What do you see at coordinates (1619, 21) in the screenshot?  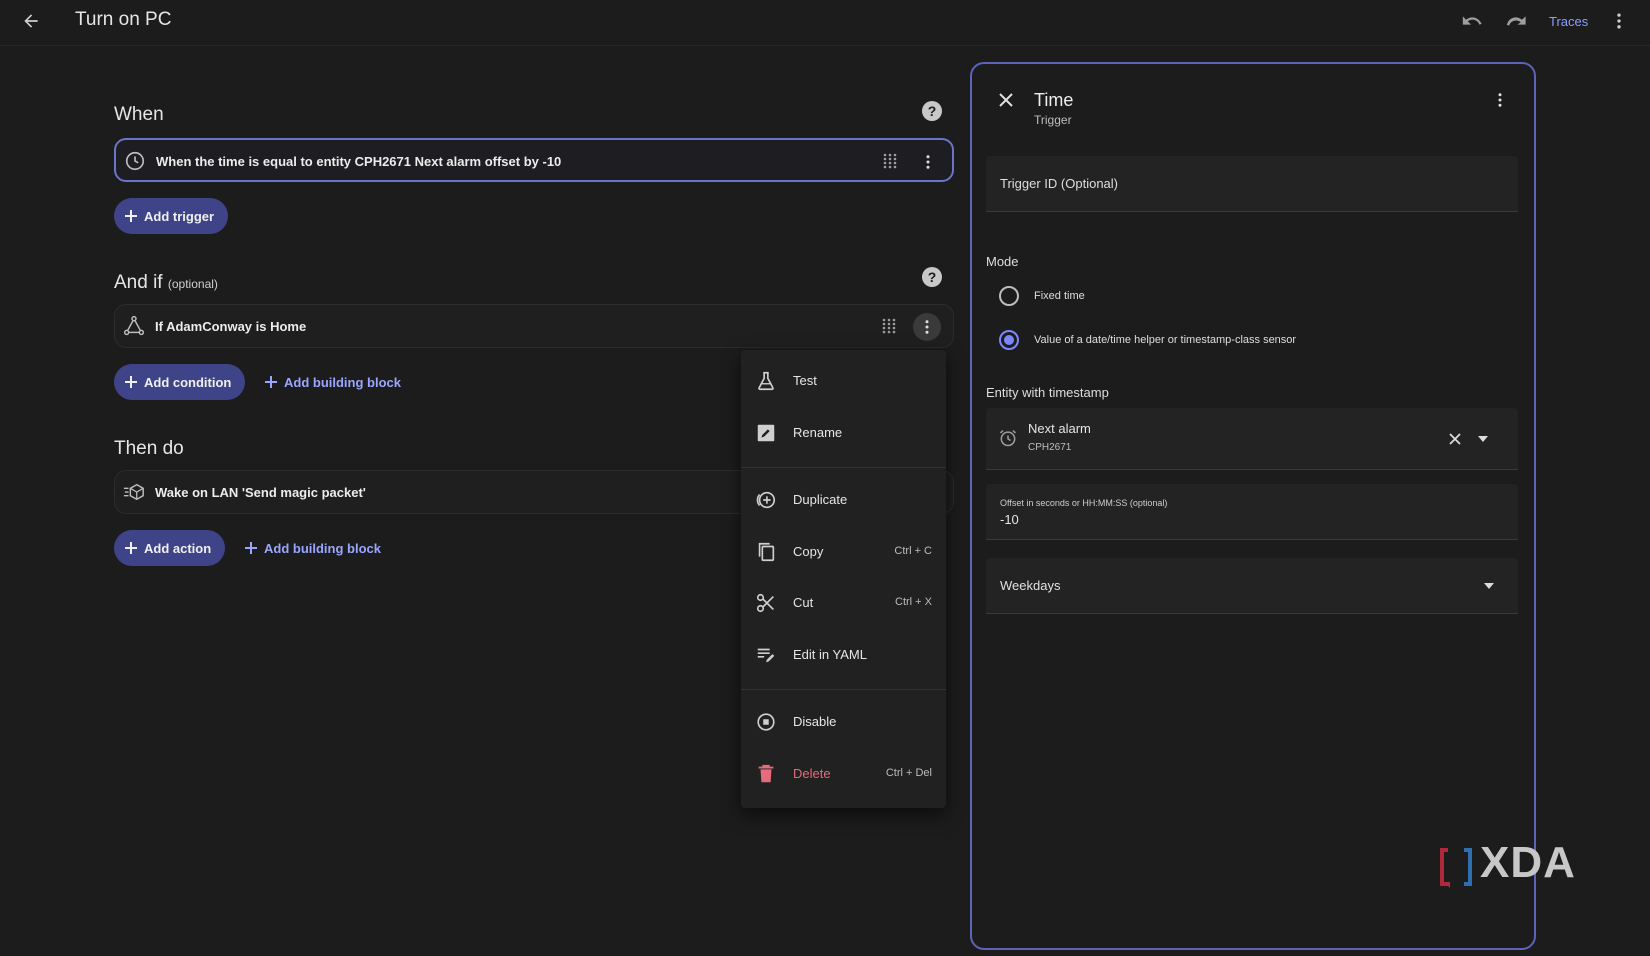 I see `overflow-menu-icon` at bounding box center [1619, 21].